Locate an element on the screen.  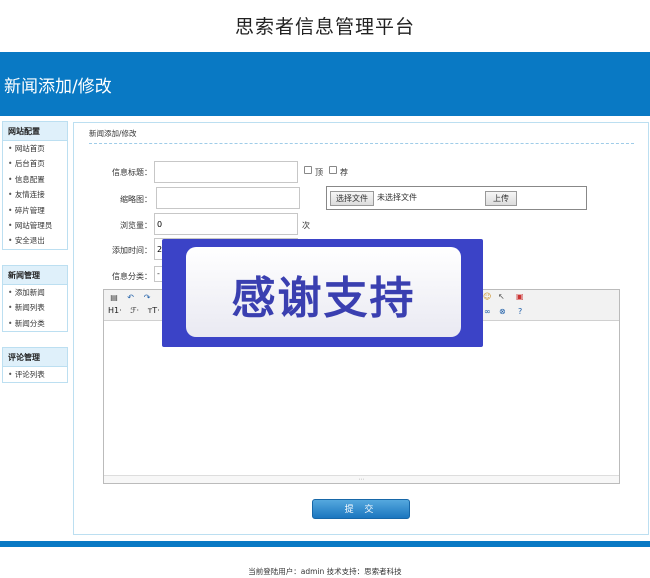
help-icon: ? is located at coordinates (520, 311).